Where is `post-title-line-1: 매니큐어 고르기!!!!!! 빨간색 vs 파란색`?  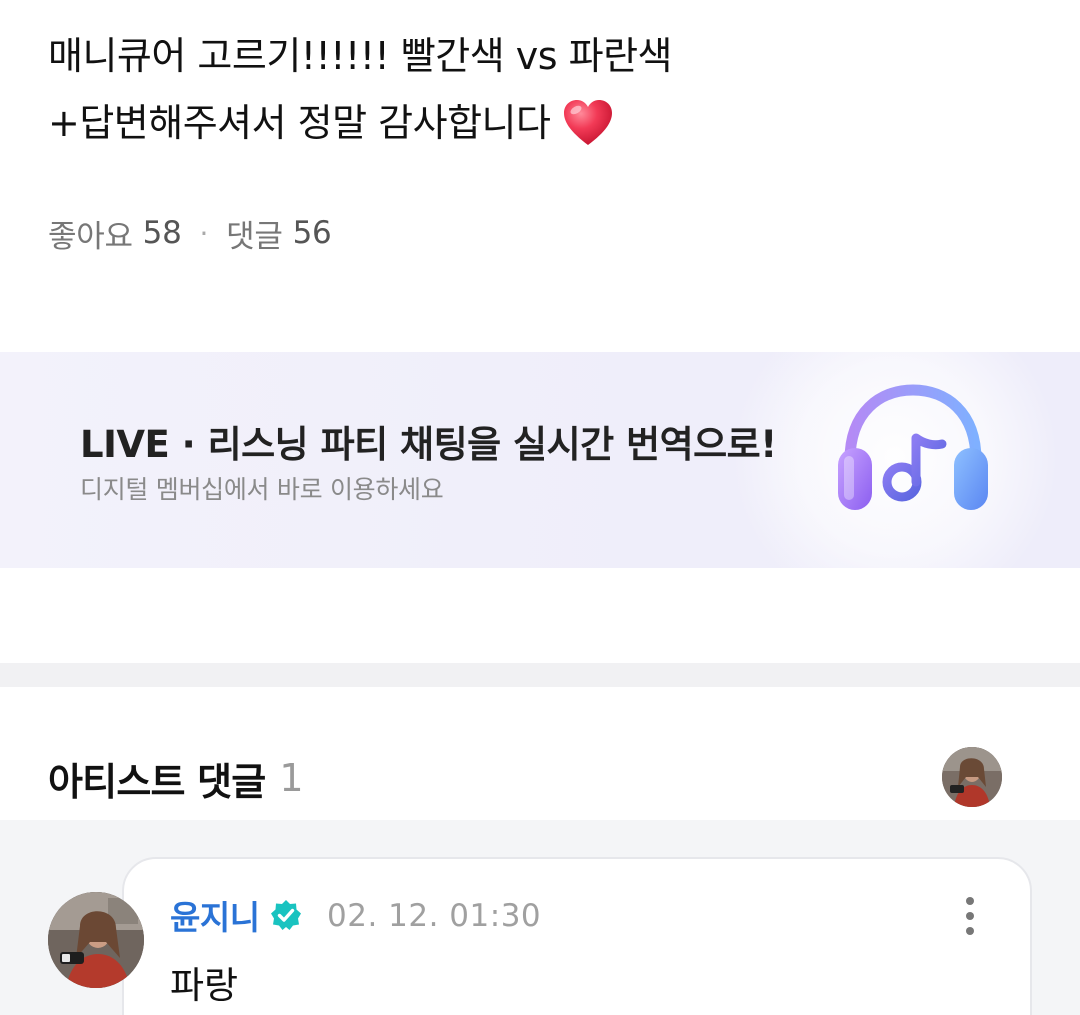
post-title-line-1: 매니큐어 고르기!!!!!! 빨간색 vs 파란색 is located at coordinates (548, 56).